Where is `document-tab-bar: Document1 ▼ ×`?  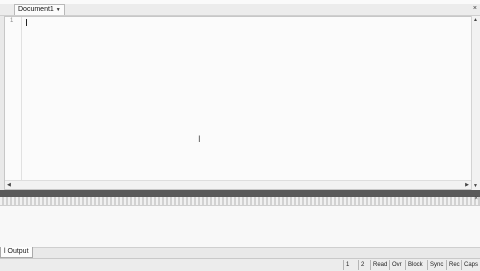 document-tab-bar: Document1 ▼ × is located at coordinates (240, 10).